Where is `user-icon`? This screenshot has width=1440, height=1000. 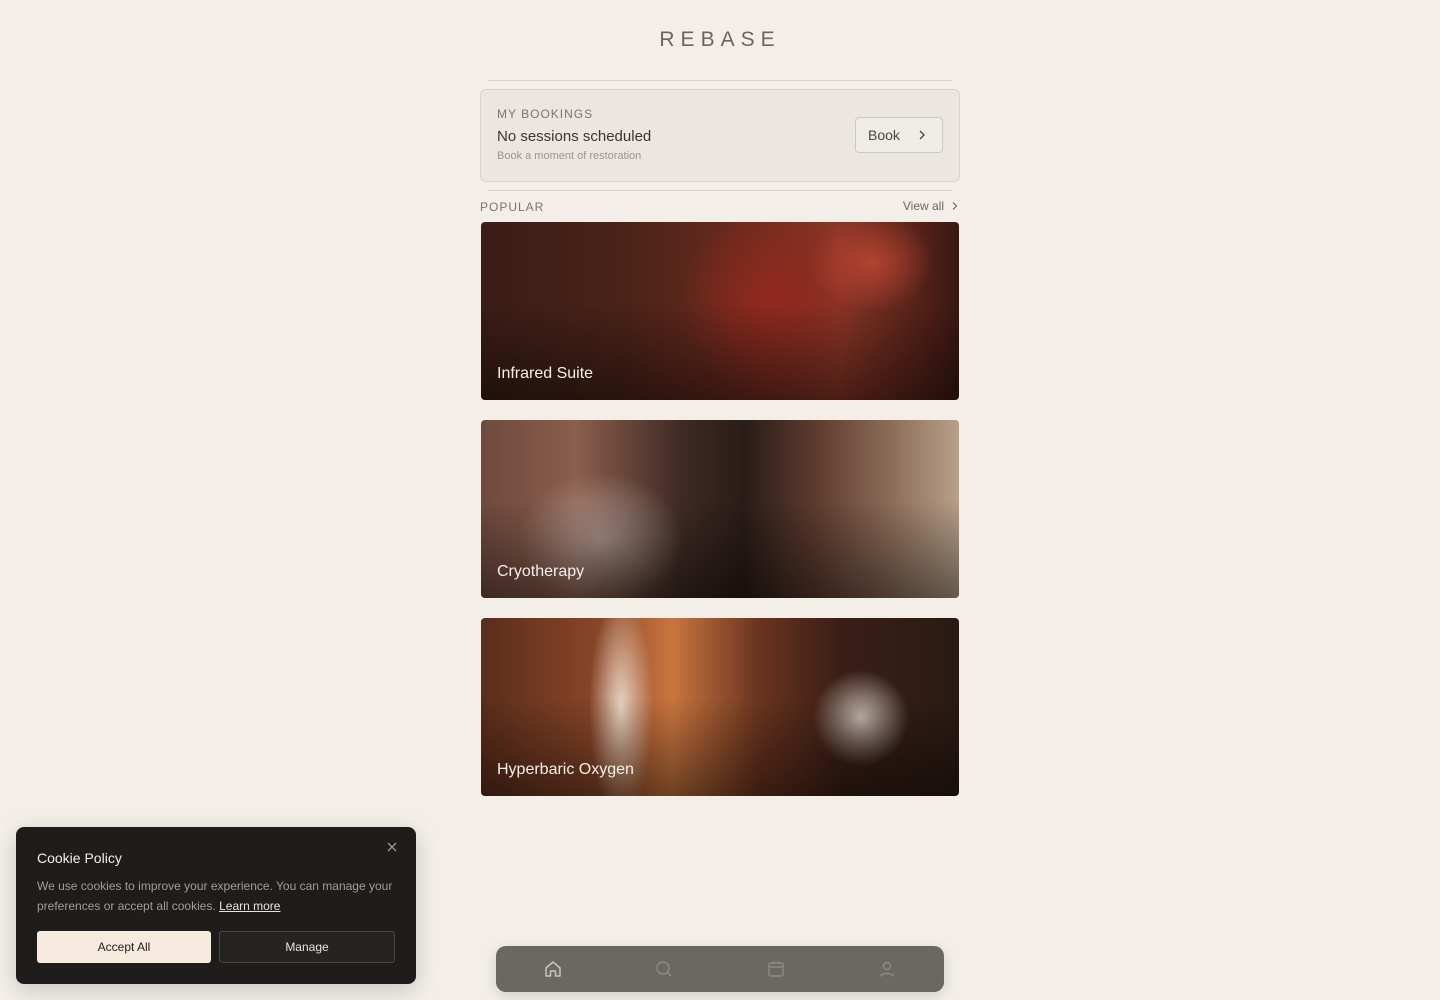
user-icon is located at coordinates (887, 969).